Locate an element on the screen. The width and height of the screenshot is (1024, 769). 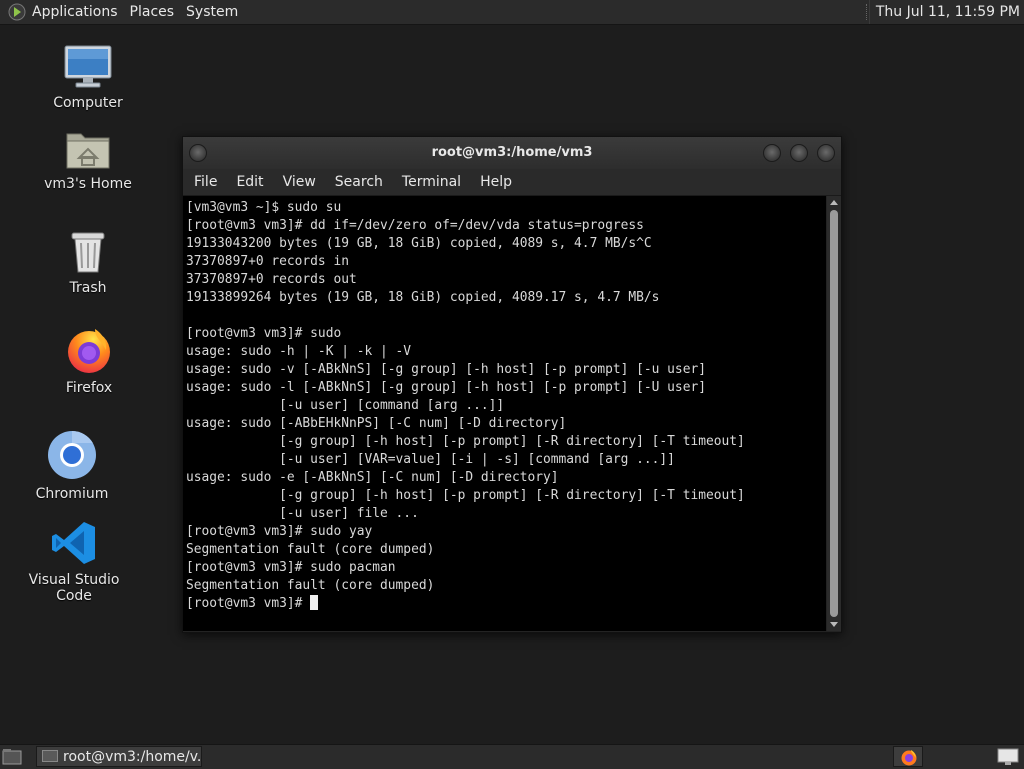
window-titlebar: root@vm3:/home/vm3 is located at coordinates (512, 153).